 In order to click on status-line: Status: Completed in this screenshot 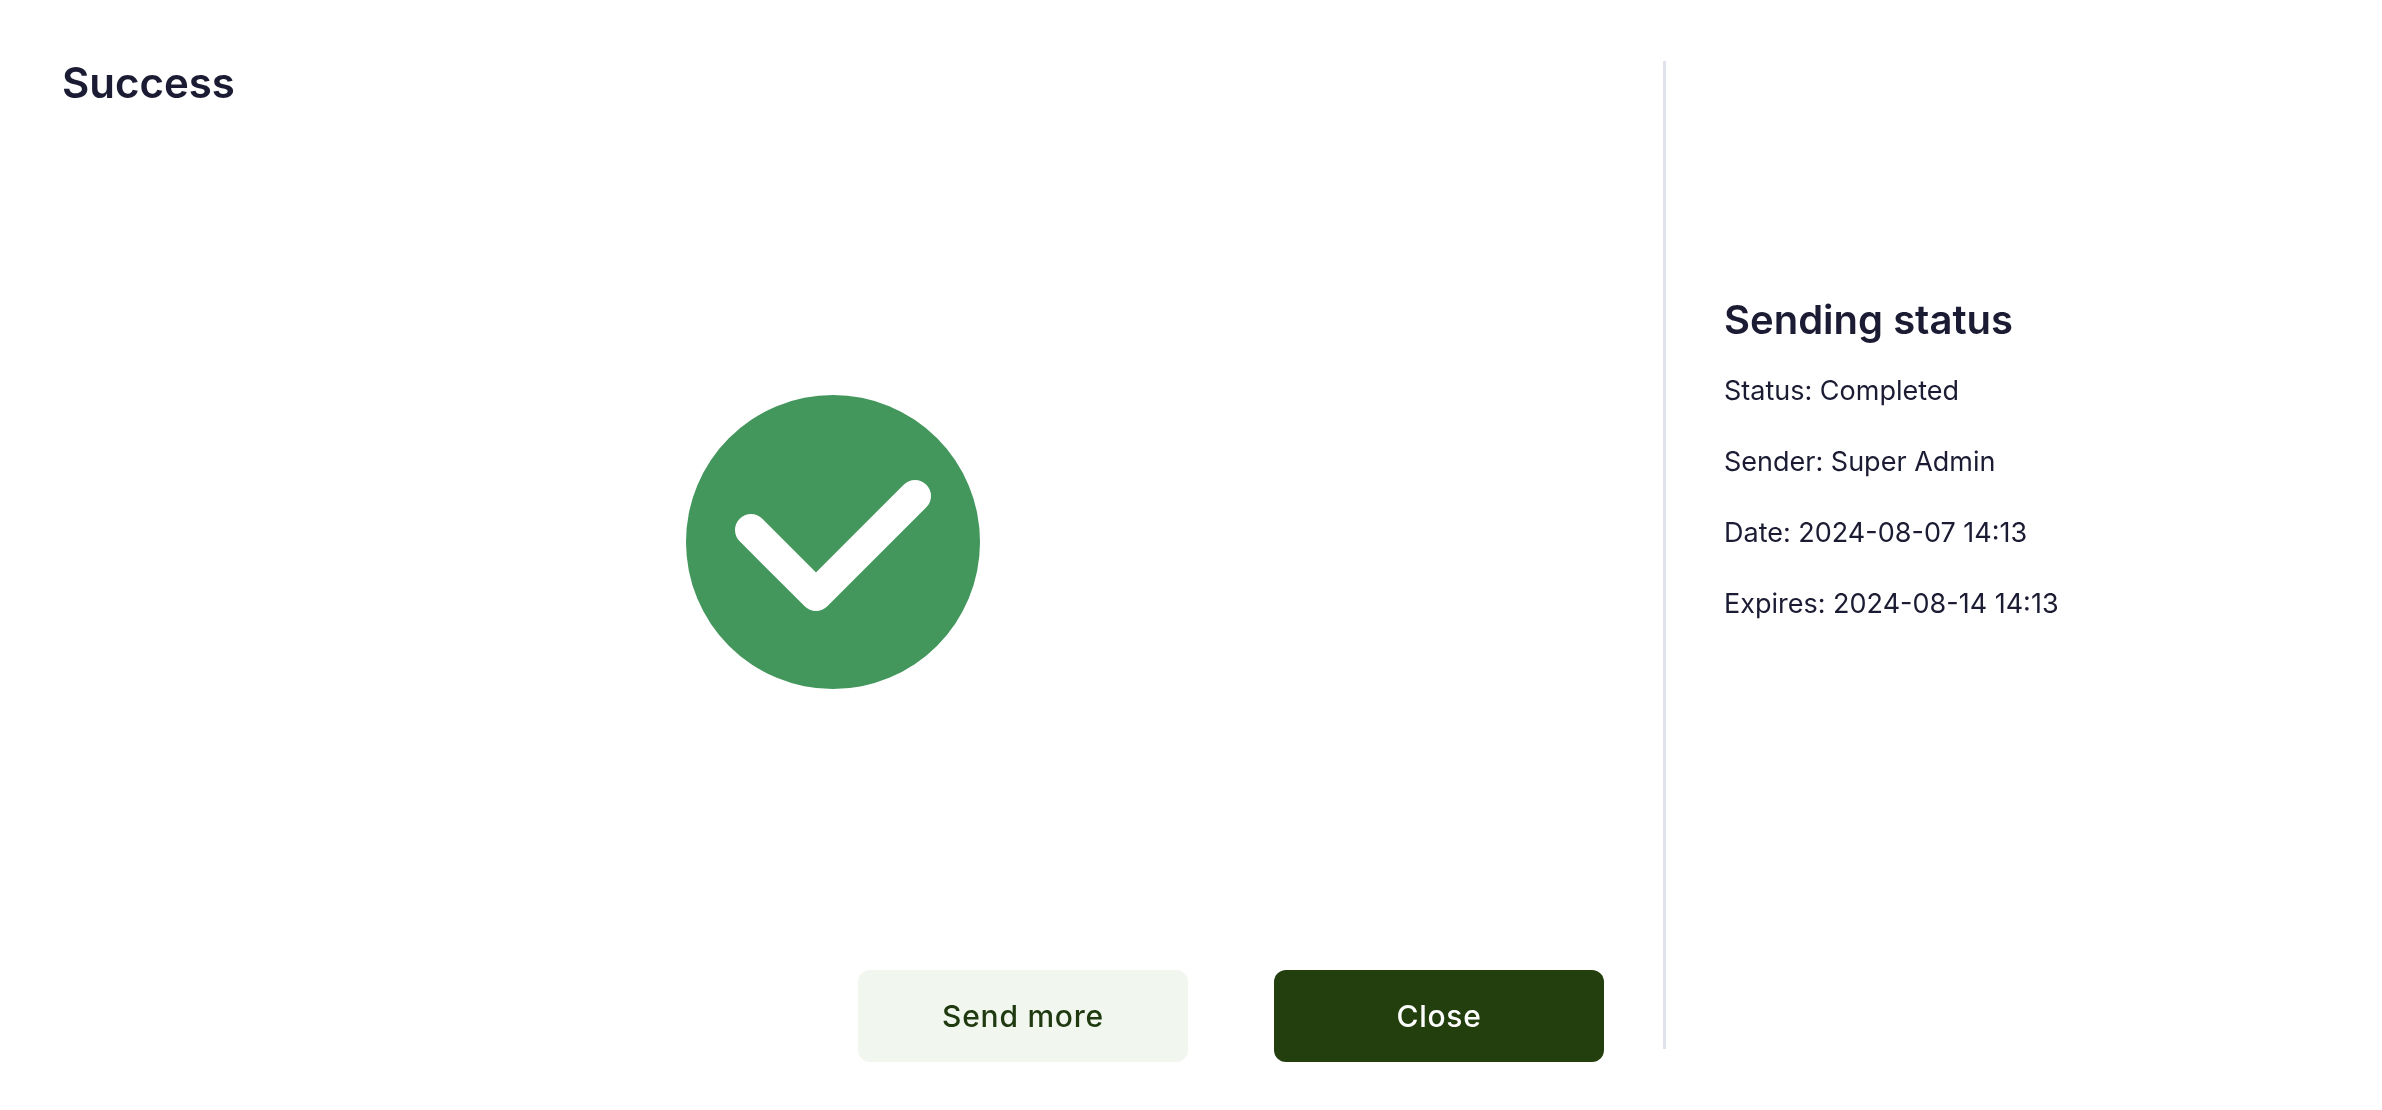, I will do `click(1842, 390)`.